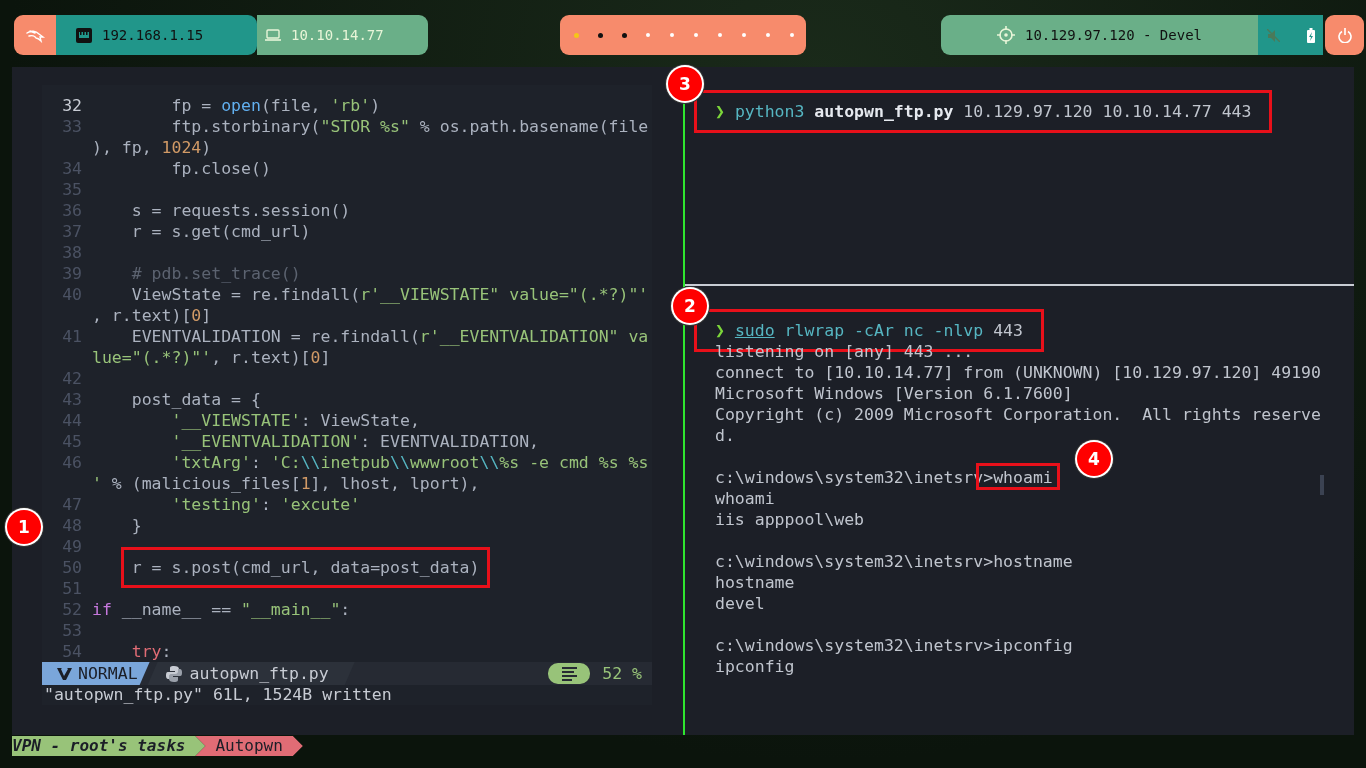 The image size is (1366, 768). I want to click on line-number: 52, so click(71, 609).